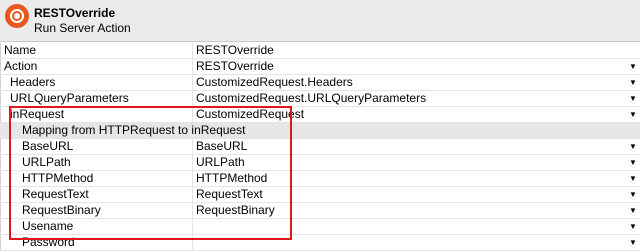 The image size is (640, 251). Describe the element at coordinates (320, 211) in the screenshot. I see `property-row-requestbinary: RequestBinary RequestBinary ▼` at that location.